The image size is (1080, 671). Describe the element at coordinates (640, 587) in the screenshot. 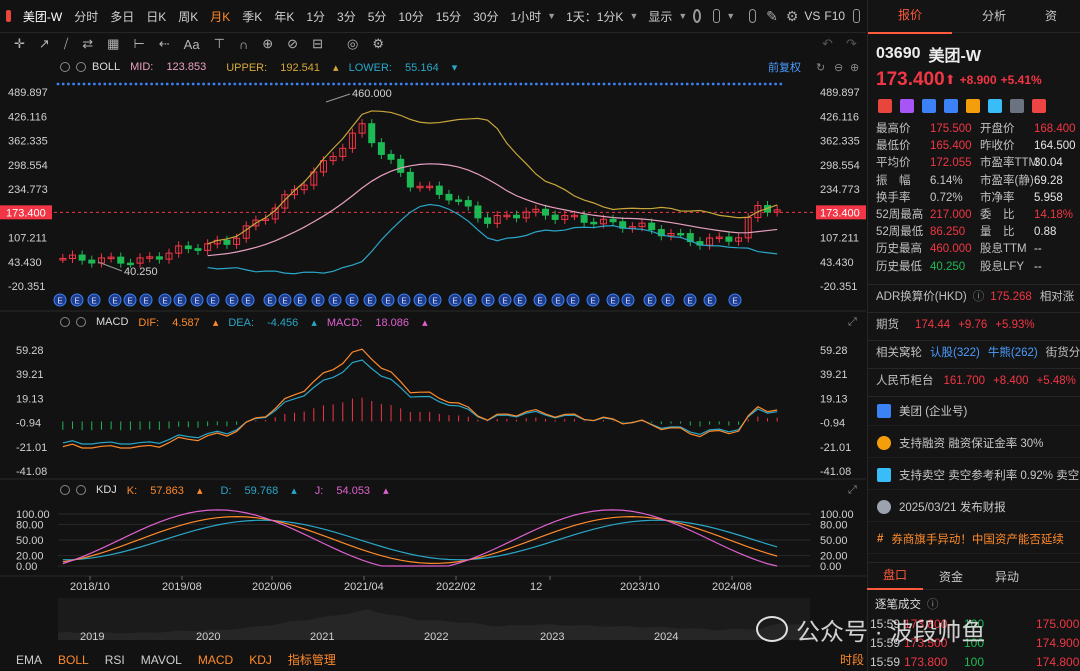

I see `x-axis-label: 2023/10` at that location.